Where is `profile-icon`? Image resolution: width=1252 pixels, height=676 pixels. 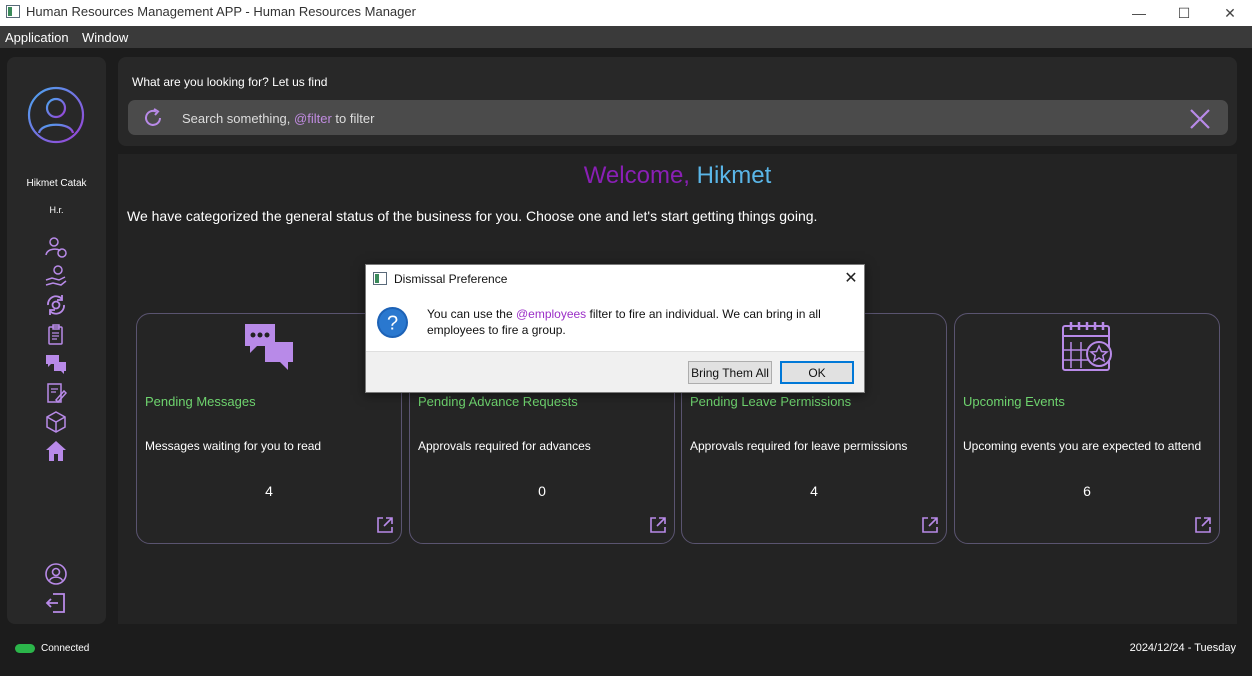 profile-icon is located at coordinates (56, 574).